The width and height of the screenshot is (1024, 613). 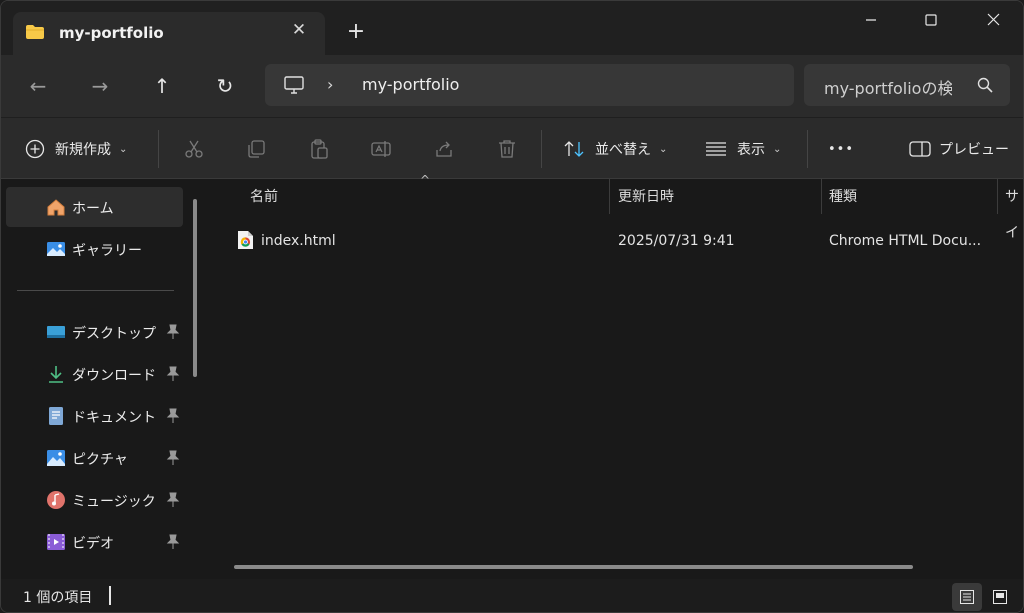 I want to click on desktop-icon, so click(x=56, y=332).